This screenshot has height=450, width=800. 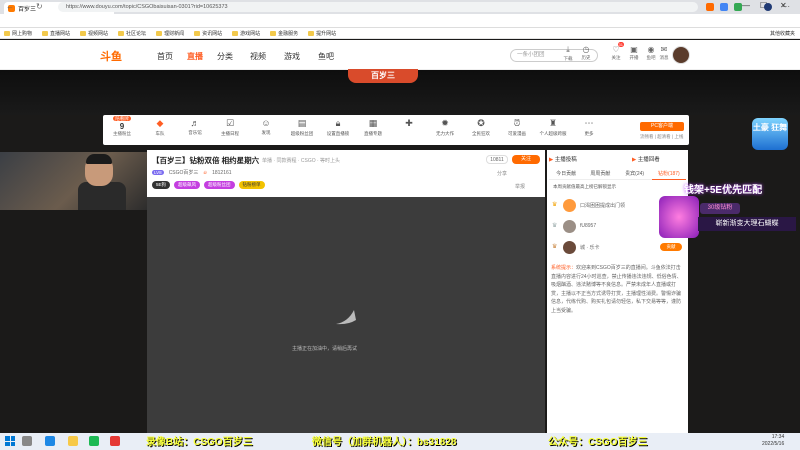 I want to click on bookmark-item: 游戏网站, so click(x=246, y=33).